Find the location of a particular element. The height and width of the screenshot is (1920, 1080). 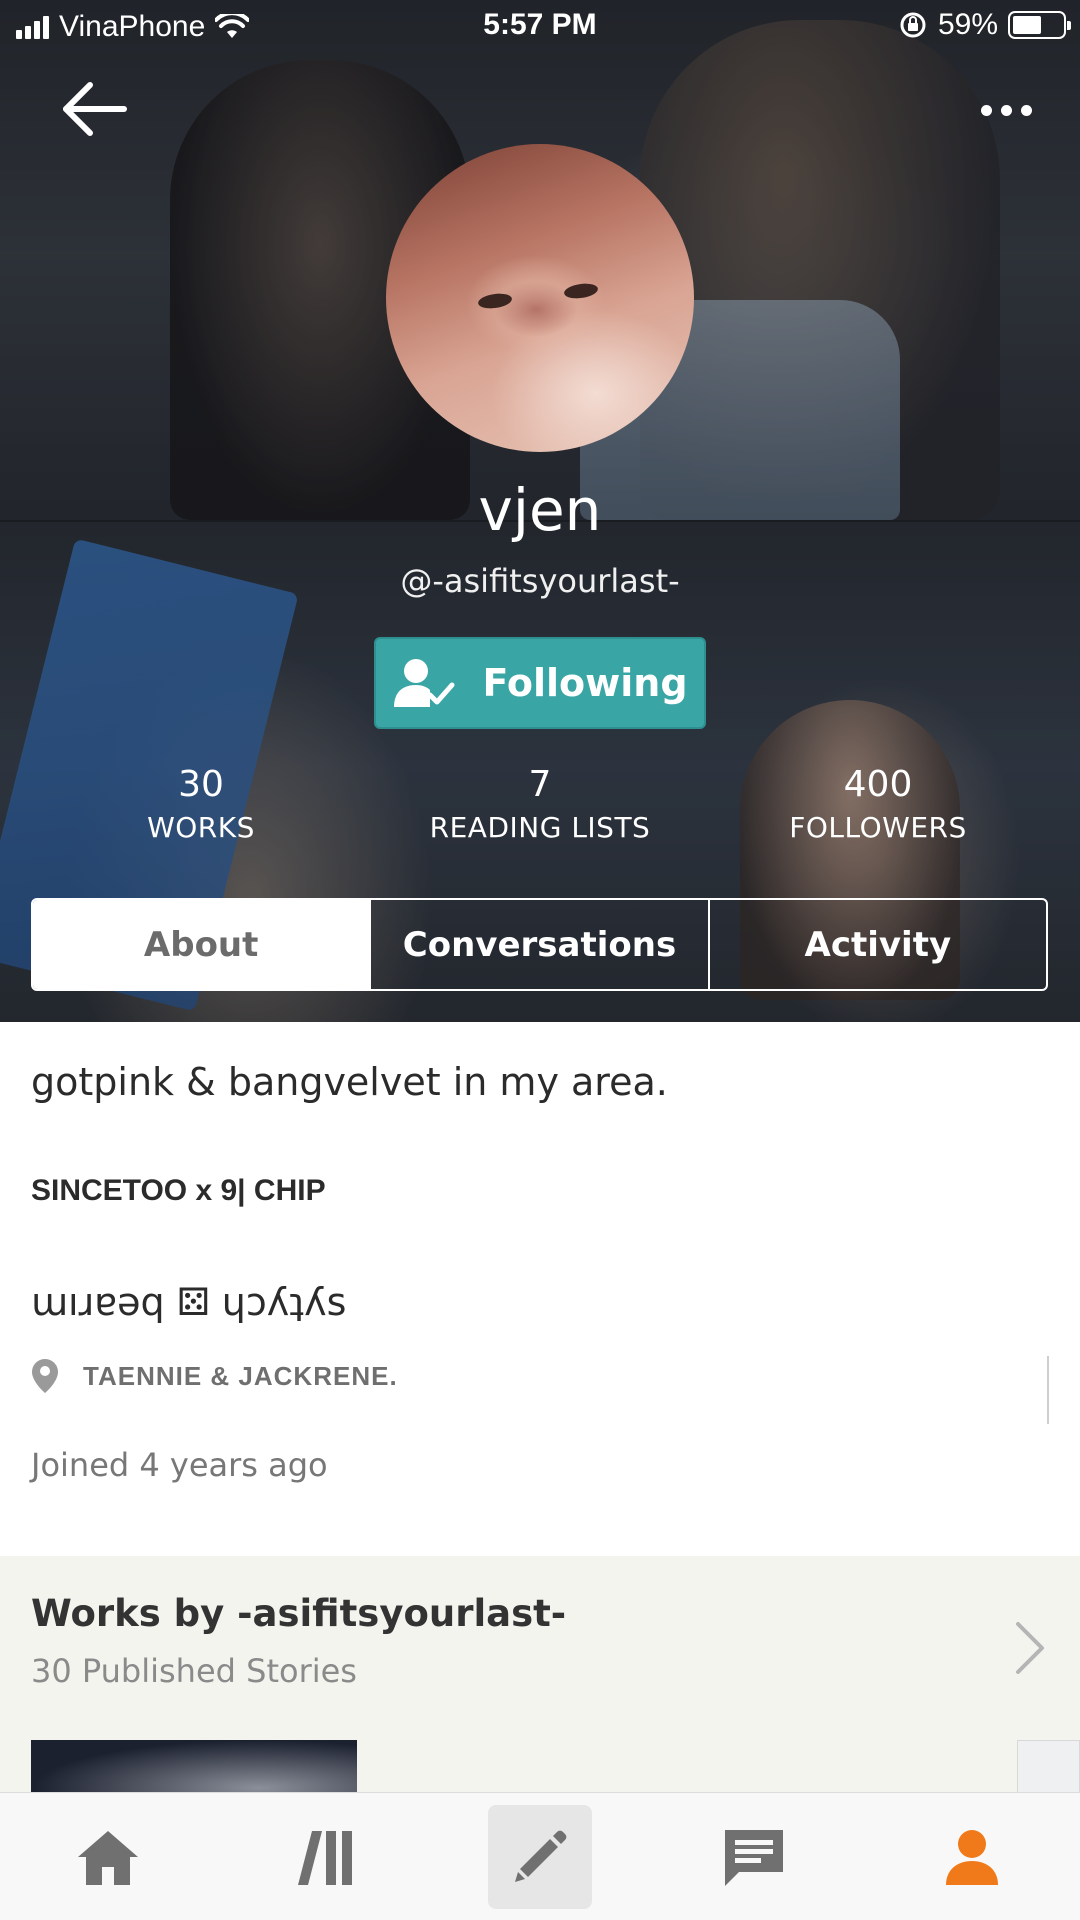

home-icon is located at coordinates (108, 1858).